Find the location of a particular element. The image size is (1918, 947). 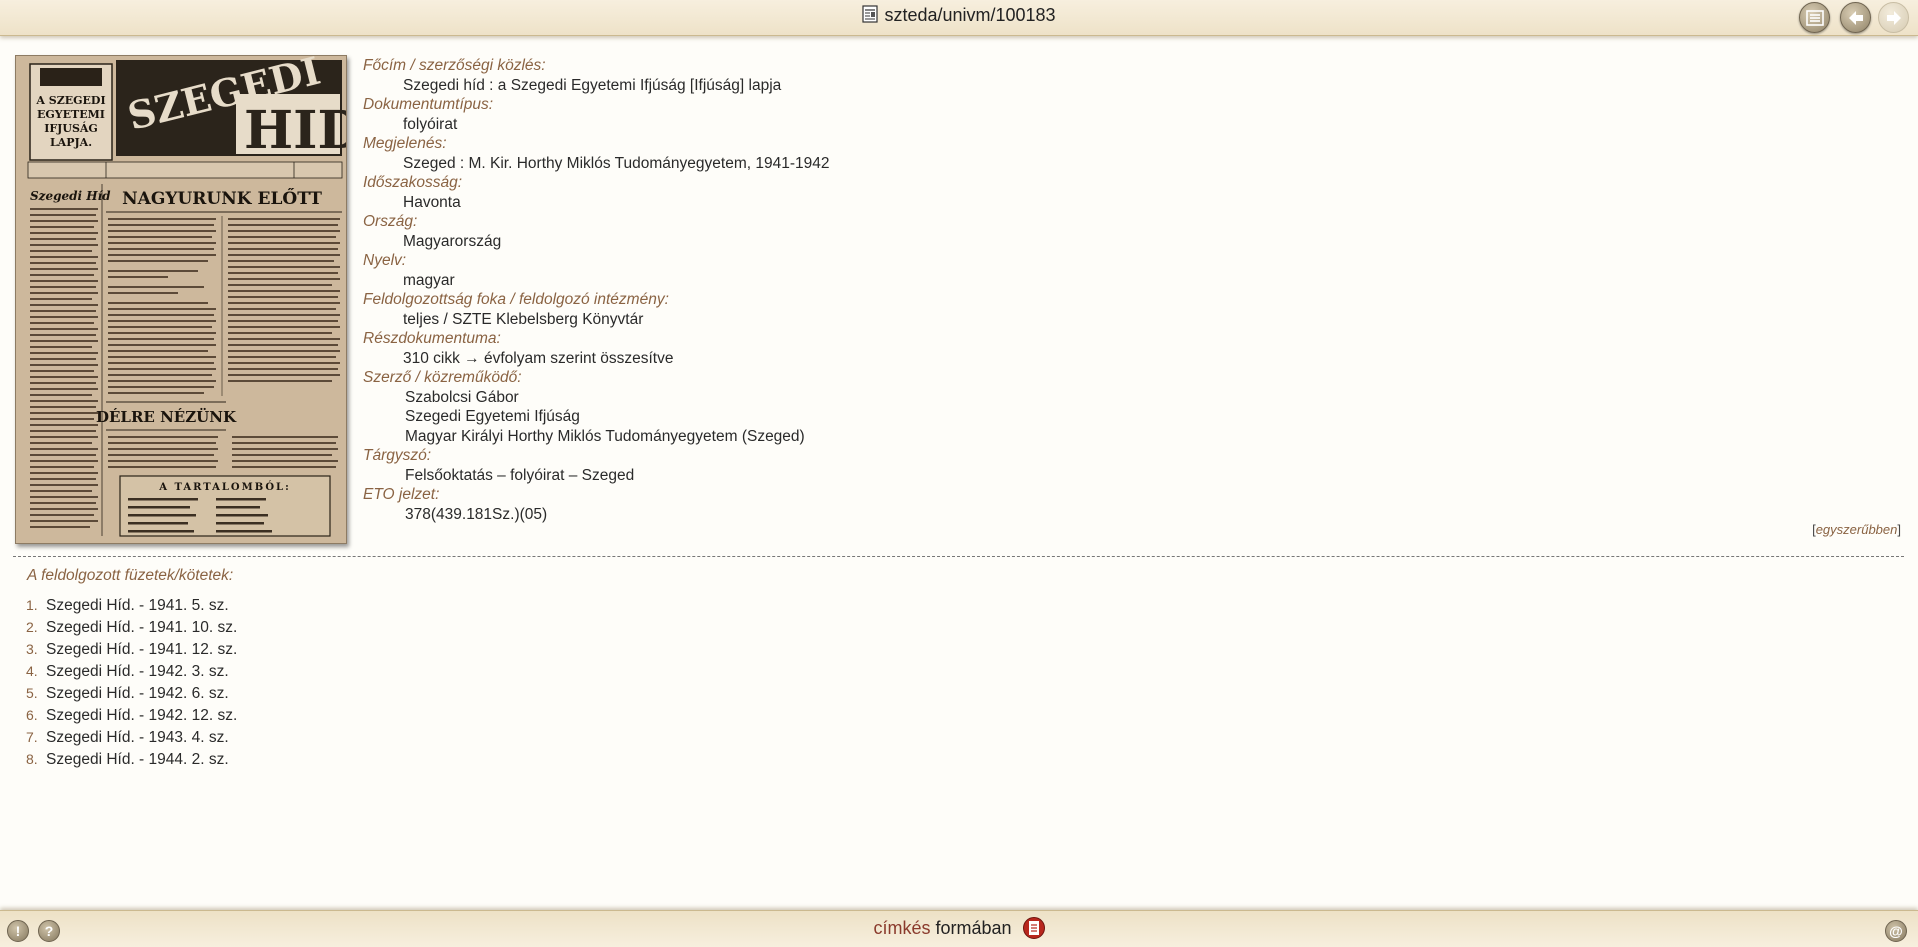

field-value: teljes / SZTE Klebelsberg Könyvtár is located at coordinates (523, 319).